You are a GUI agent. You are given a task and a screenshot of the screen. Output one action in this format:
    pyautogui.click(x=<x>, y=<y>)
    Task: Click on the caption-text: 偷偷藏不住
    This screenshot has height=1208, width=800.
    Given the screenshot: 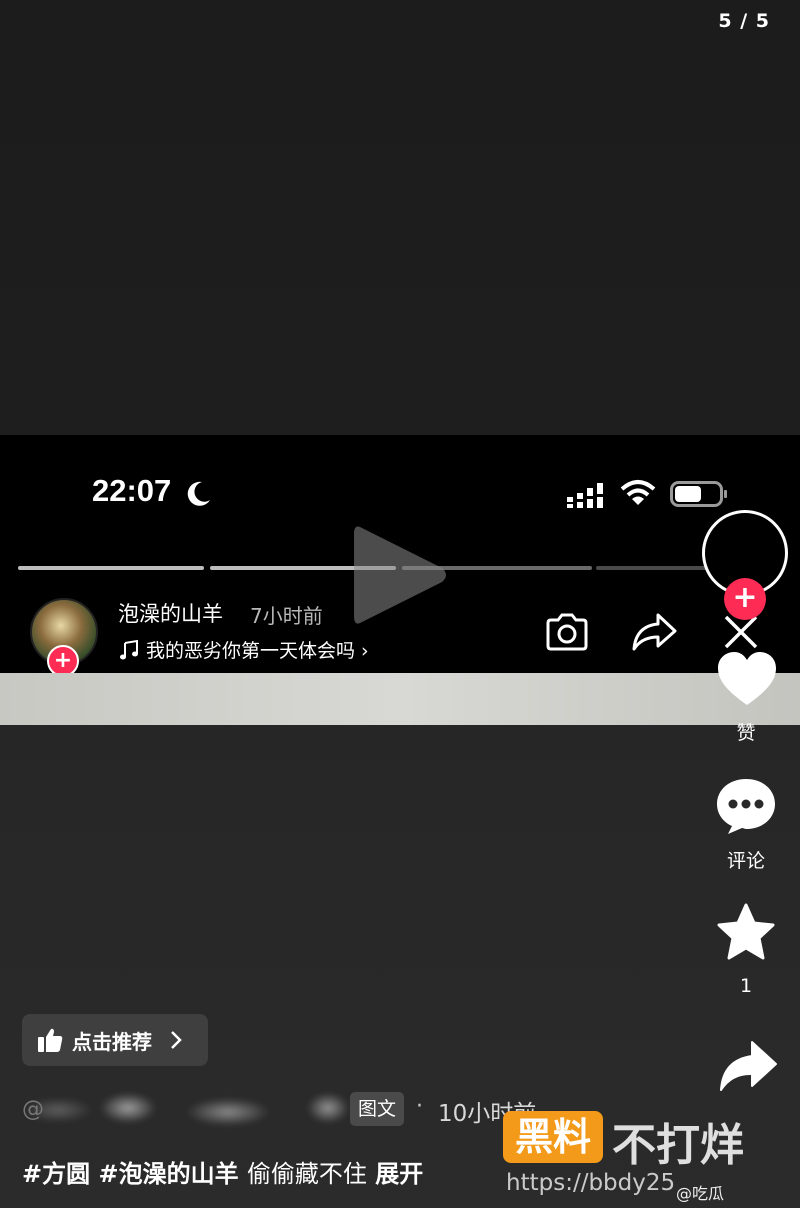 What is the action you would take?
    pyautogui.click(x=306, y=1174)
    